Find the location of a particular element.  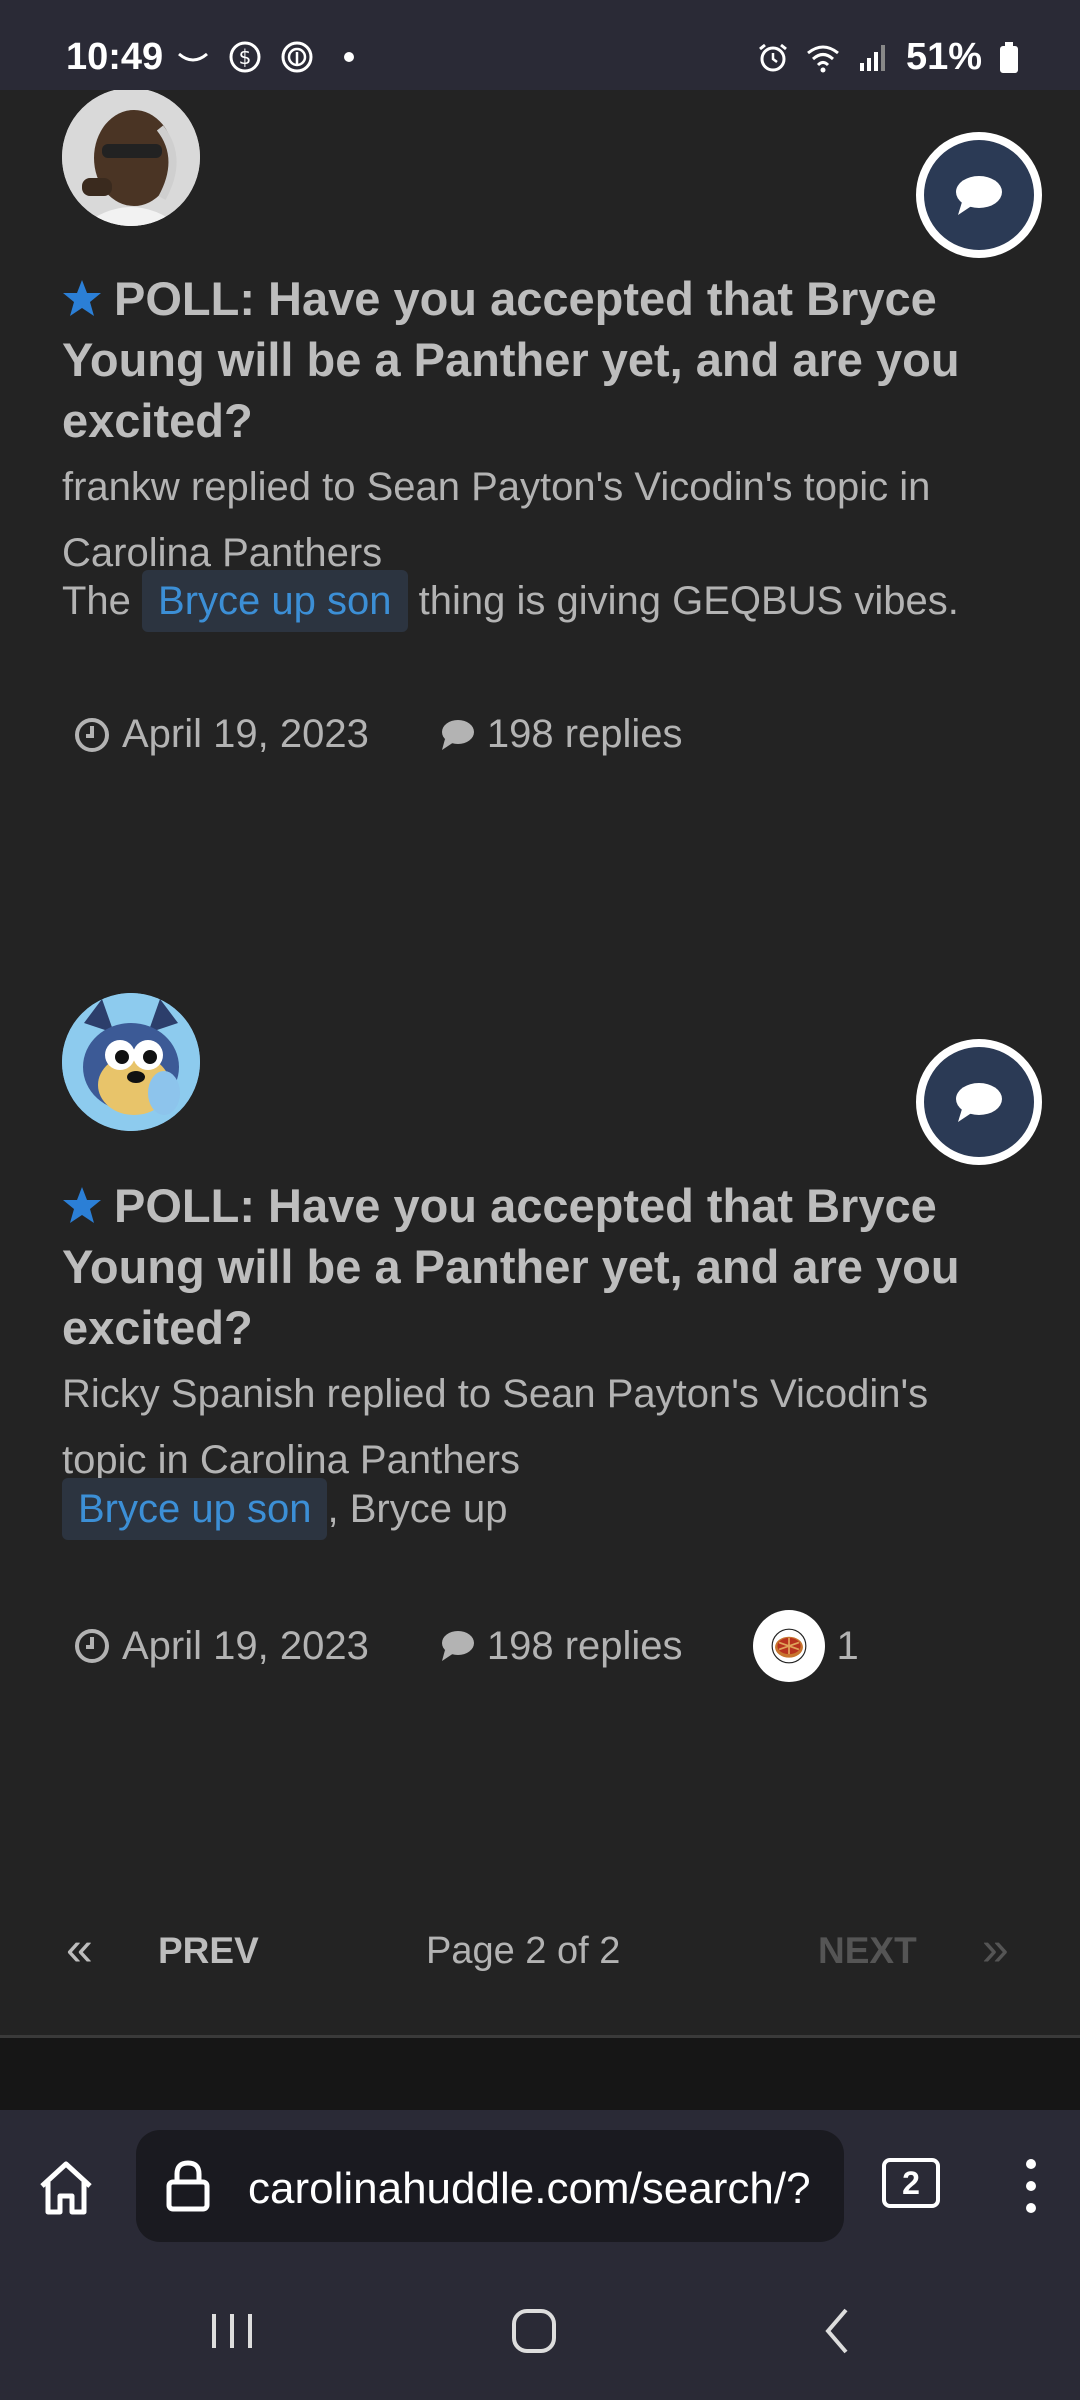

recents-icon is located at coordinates (232, 2331).